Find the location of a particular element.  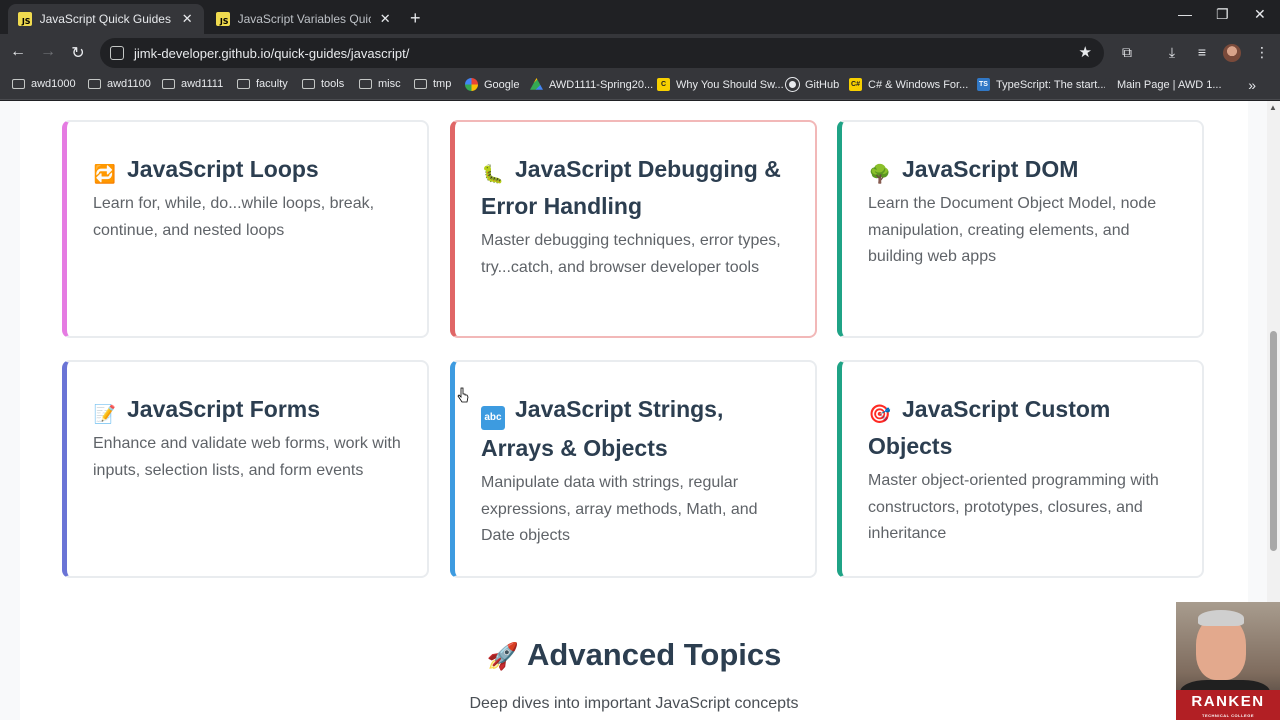

bookmark-awd1000: awd1000 is located at coordinates (44, 84).